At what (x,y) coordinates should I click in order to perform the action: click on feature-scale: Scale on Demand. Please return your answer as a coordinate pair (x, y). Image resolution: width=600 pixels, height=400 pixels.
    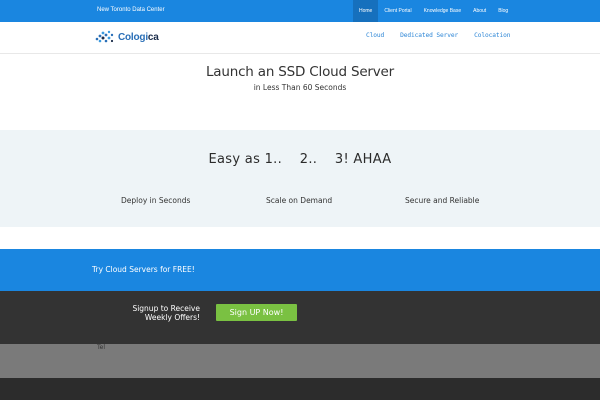
    Looking at the image, I should click on (299, 200).